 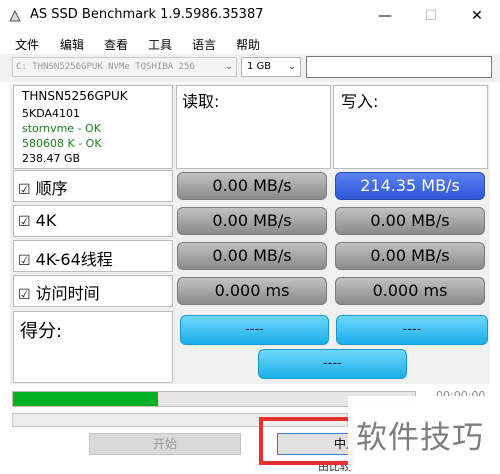 I want to click on highlight-frame, so click(x=307, y=441).